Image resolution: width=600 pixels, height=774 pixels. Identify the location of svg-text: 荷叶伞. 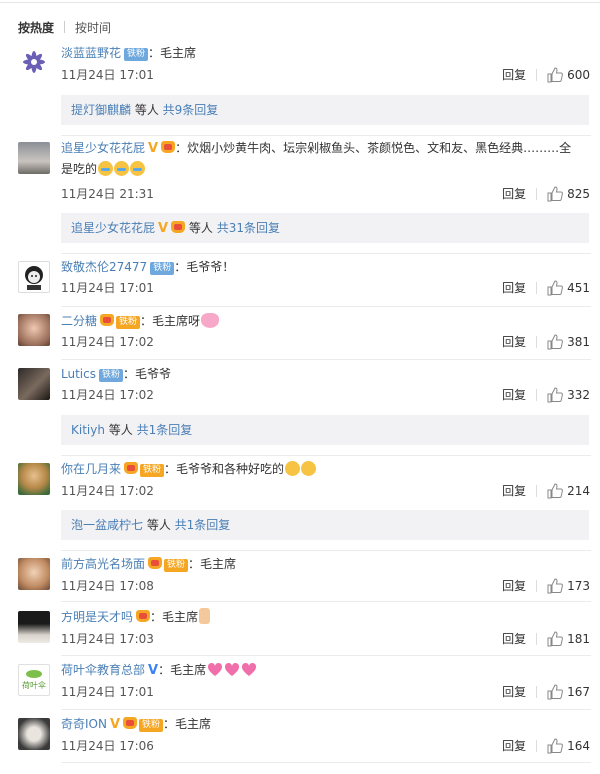
(34, 685).